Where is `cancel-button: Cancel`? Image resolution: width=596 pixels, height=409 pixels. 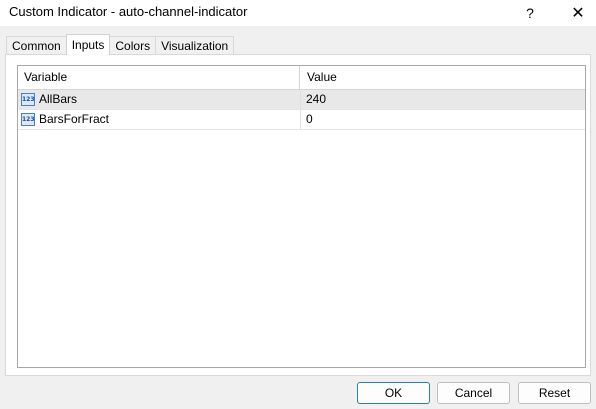 cancel-button: Cancel is located at coordinates (473, 393).